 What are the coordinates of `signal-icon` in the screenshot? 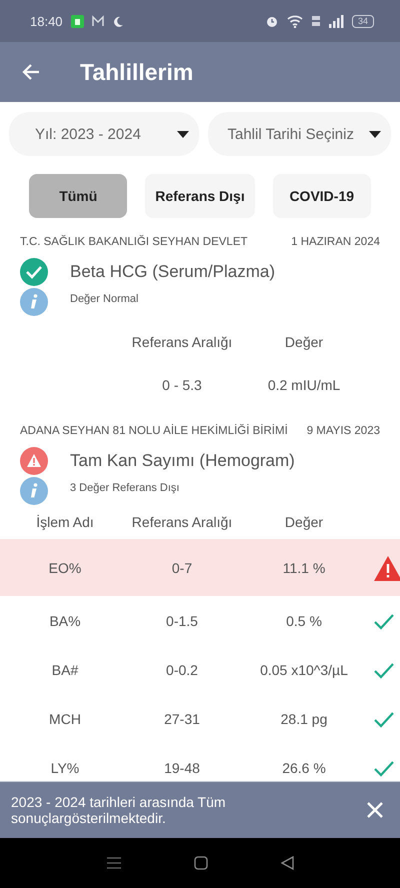 It's located at (336, 21).